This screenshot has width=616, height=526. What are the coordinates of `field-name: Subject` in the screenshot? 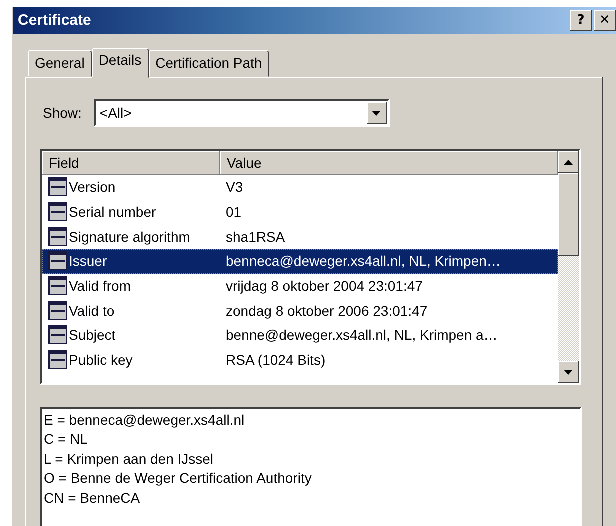 It's located at (92, 335).